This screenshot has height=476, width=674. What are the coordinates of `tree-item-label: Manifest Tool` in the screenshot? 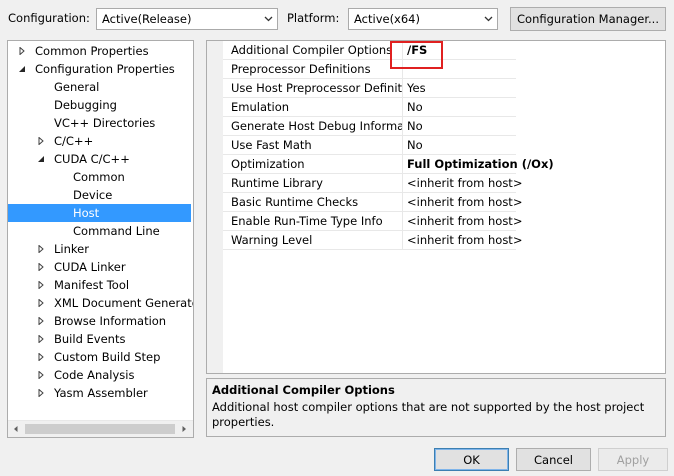 It's located at (92, 285).